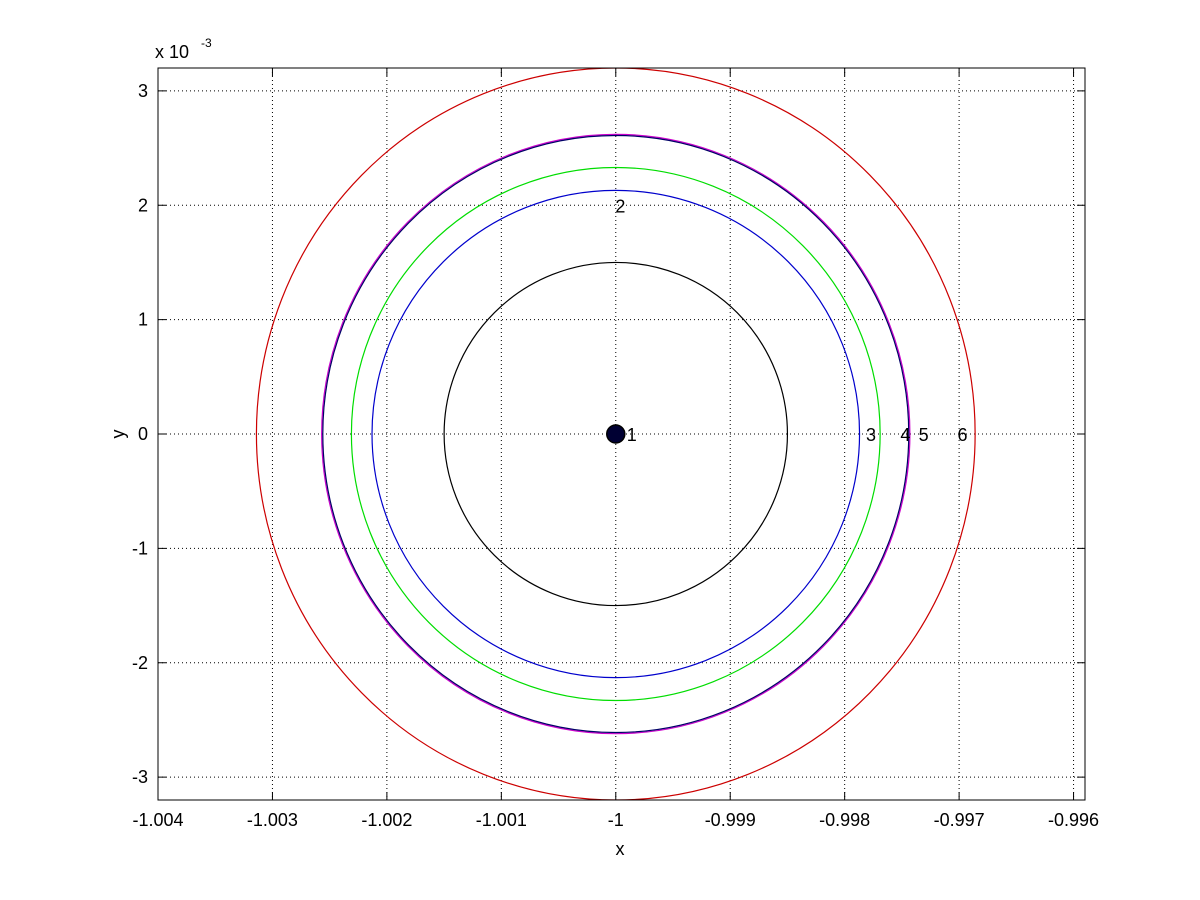 The image size is (1200, 900). I want to click on x-tick-label: -0.996, so click(1073, 820).